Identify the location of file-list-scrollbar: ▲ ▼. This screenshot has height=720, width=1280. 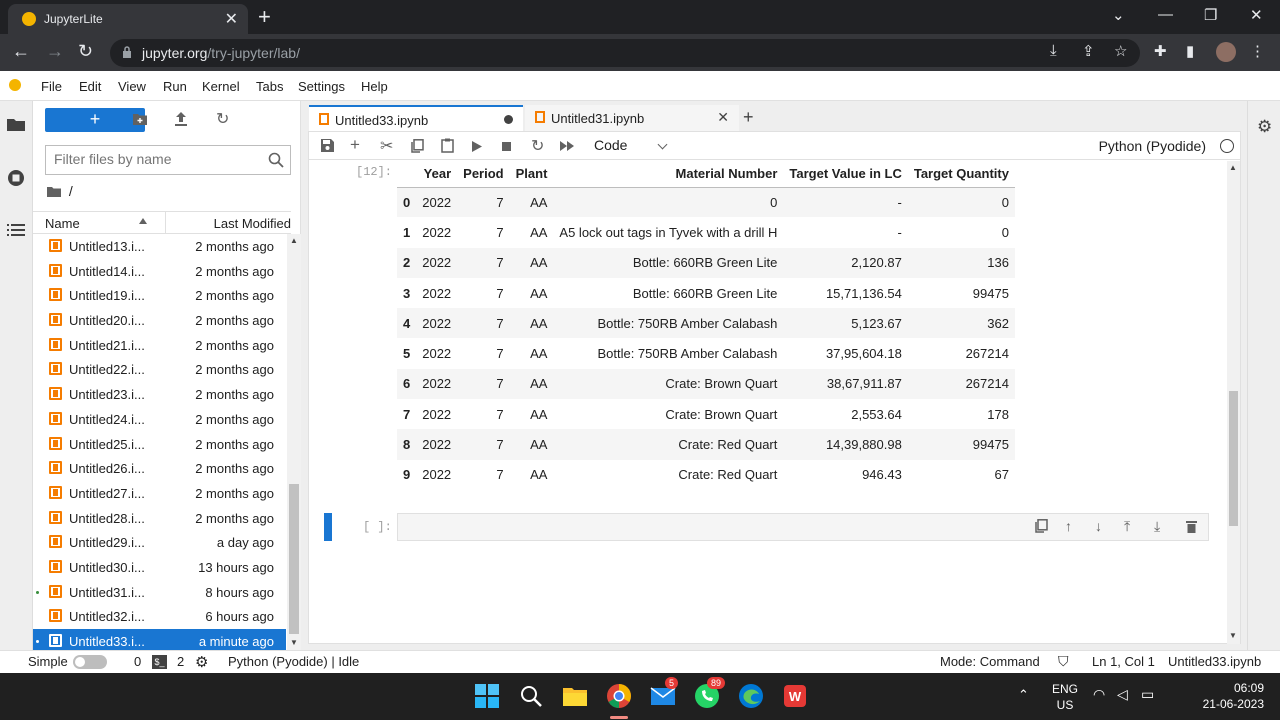
(294, 442).